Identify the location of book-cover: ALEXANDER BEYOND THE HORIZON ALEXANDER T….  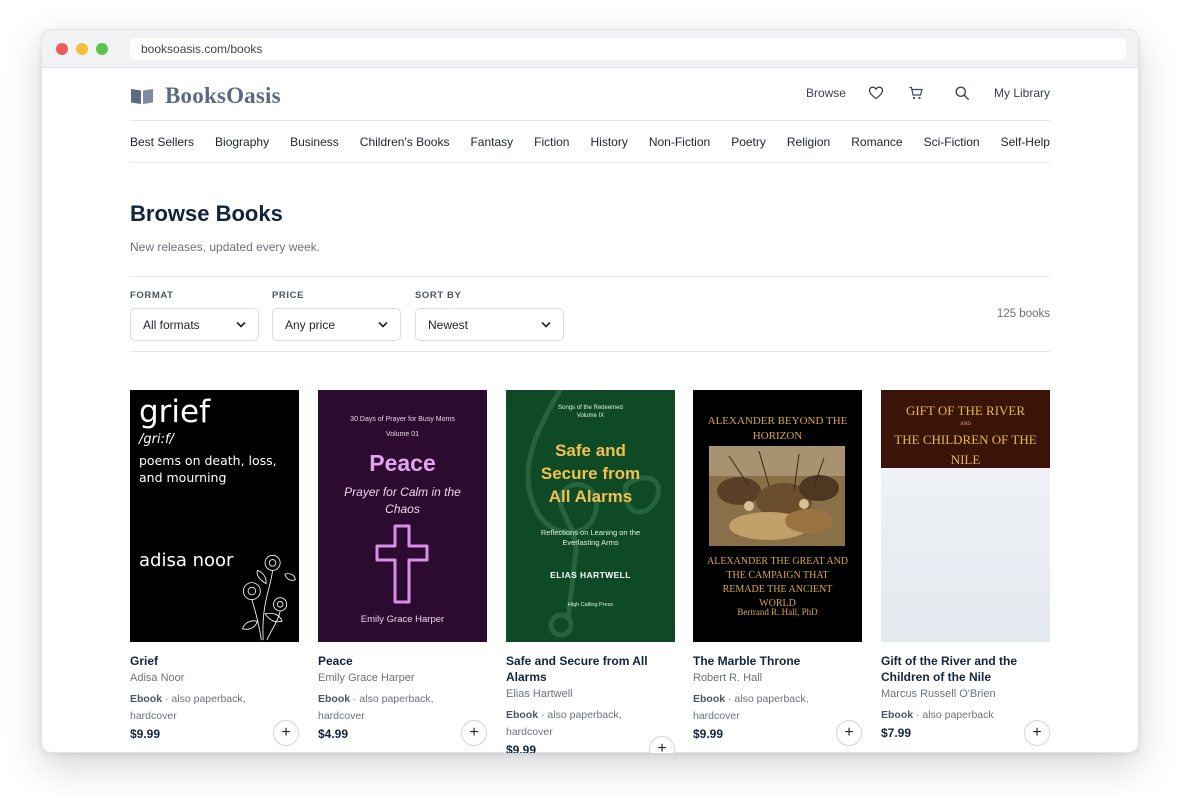
(777, 516).